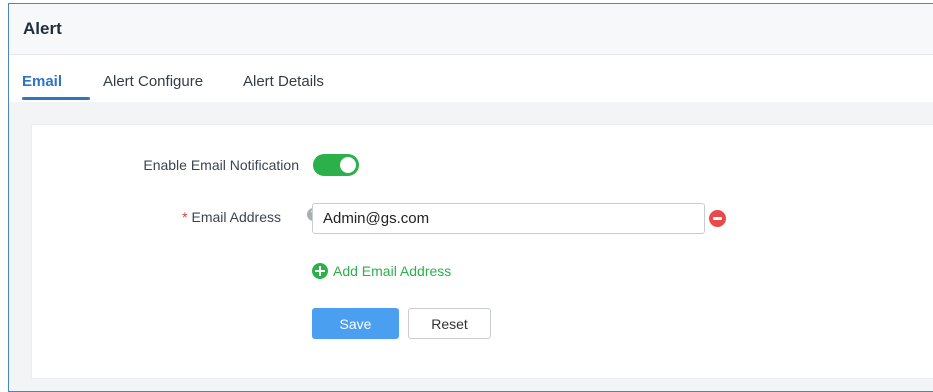  I want to click on email-address-label-text: Email Address, so click(236, 217).